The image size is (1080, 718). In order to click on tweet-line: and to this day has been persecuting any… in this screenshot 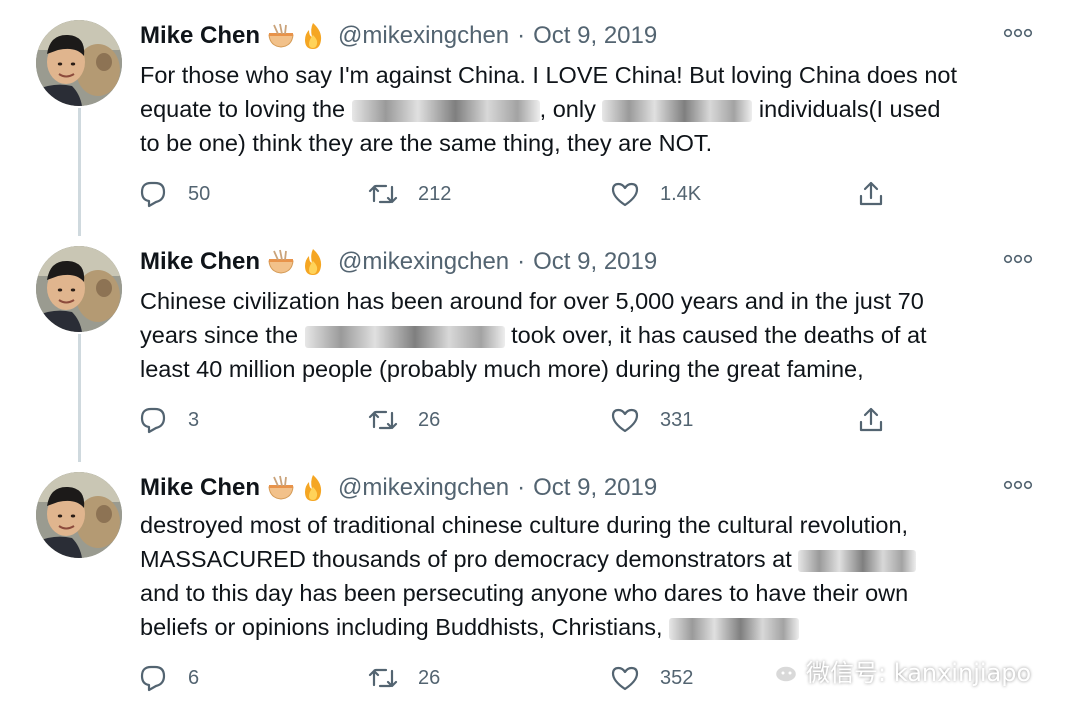, I will do `click(524, 593)`.